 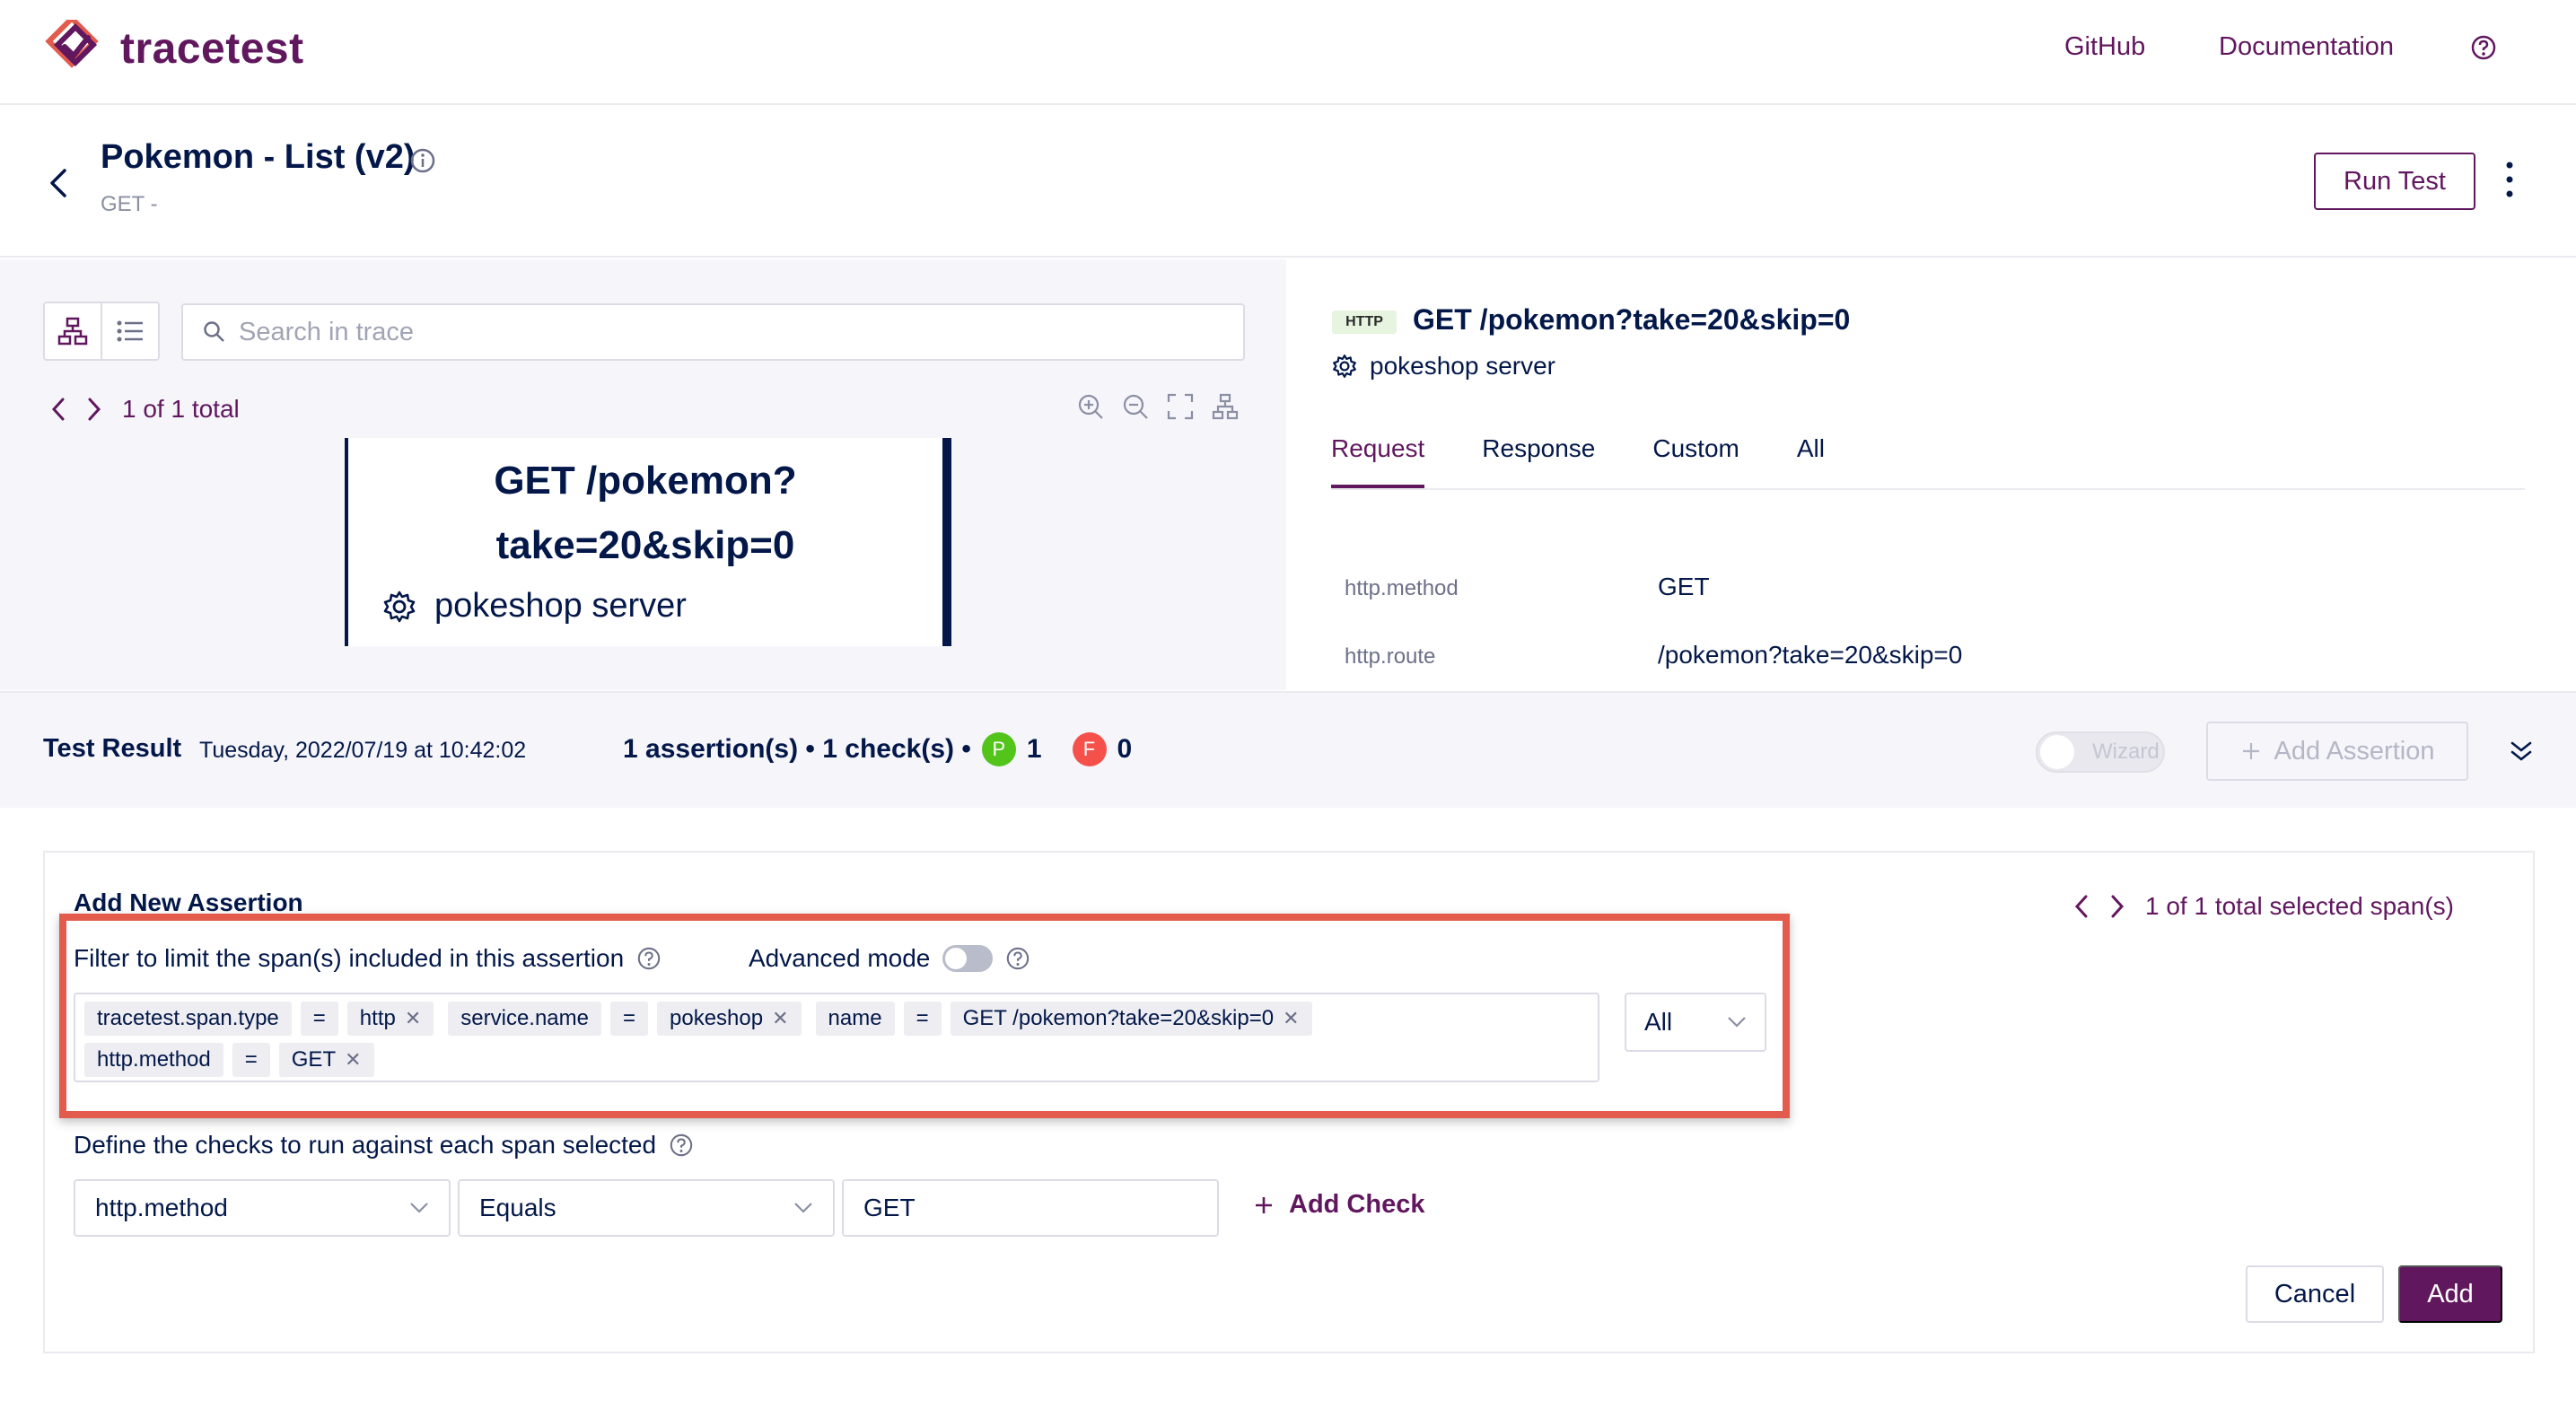 I want to click on add-check-button: Add Check, so click(x=1338, y=1205).